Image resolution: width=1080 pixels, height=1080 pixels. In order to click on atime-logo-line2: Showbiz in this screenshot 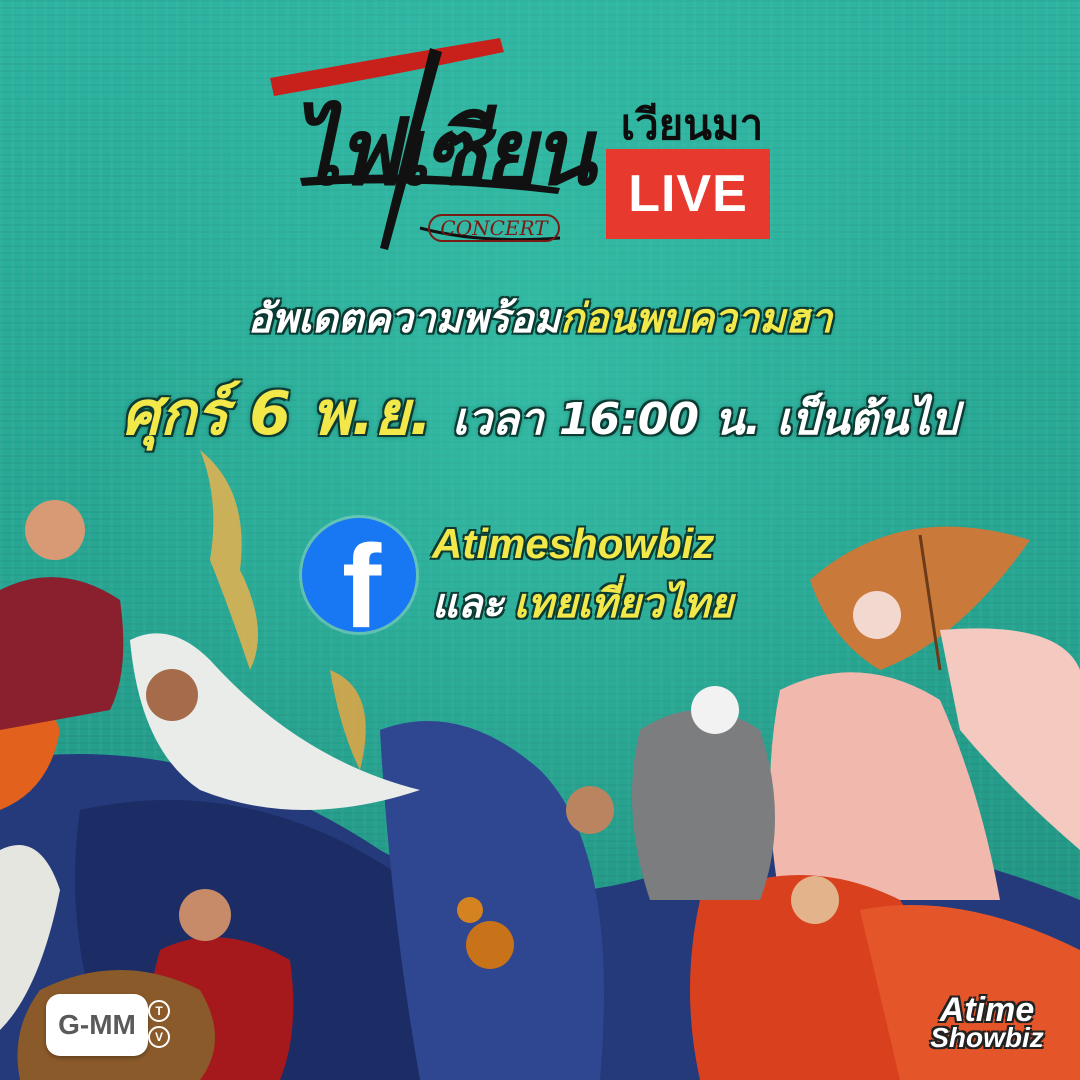, I will do `click(987, 1037)`.